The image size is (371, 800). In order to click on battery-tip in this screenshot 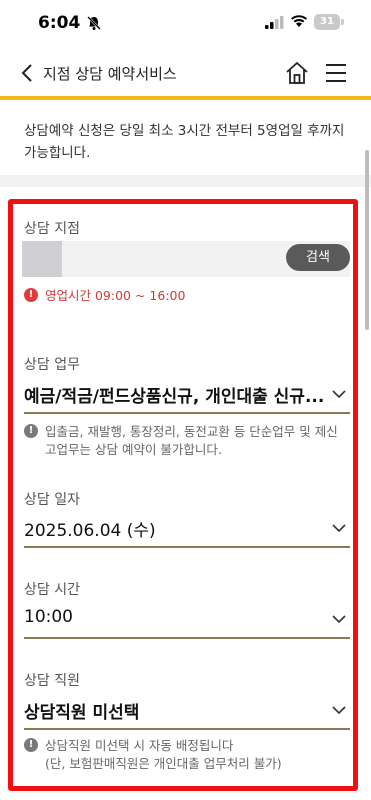, I will do `click(342, 22)`.